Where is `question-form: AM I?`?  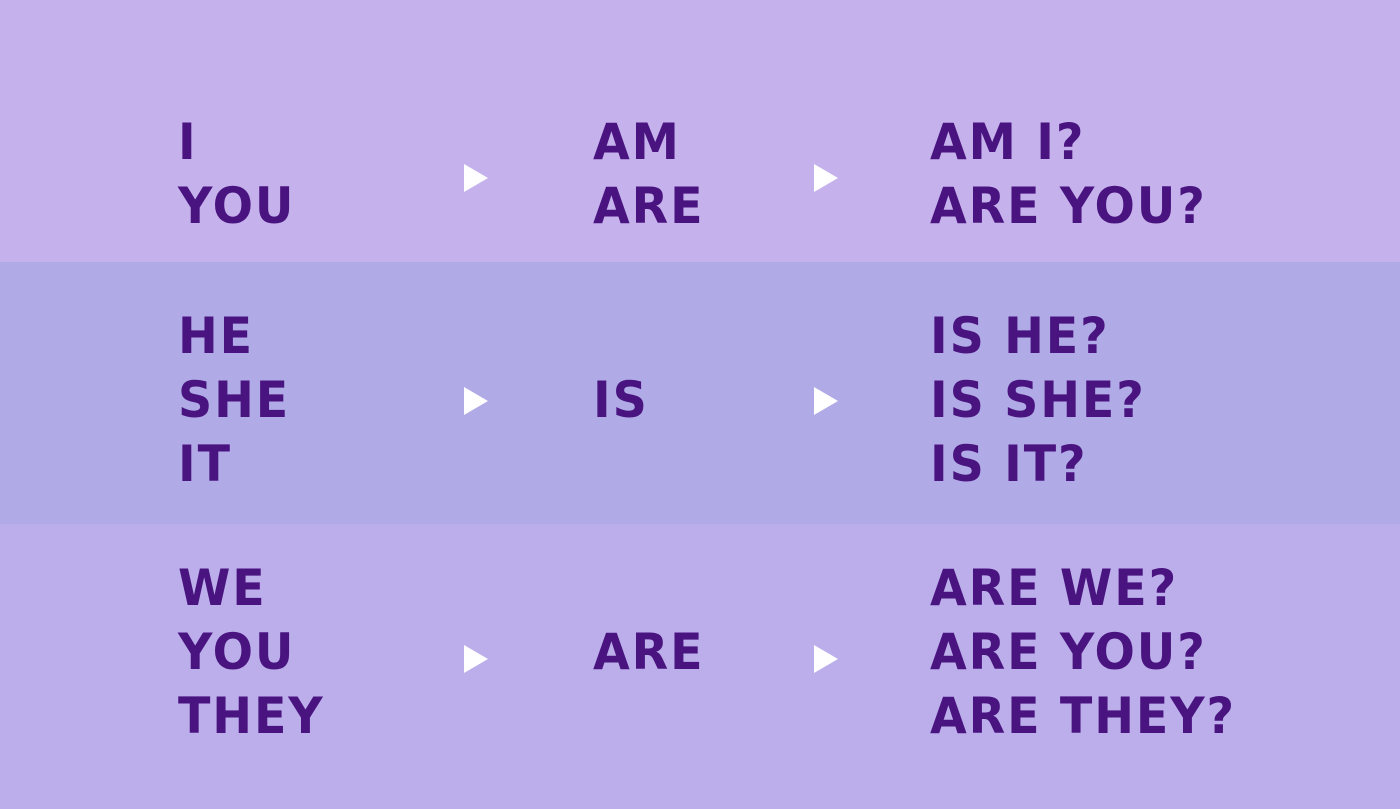
question-form: AM I? is located at coordinates (1008, 142).